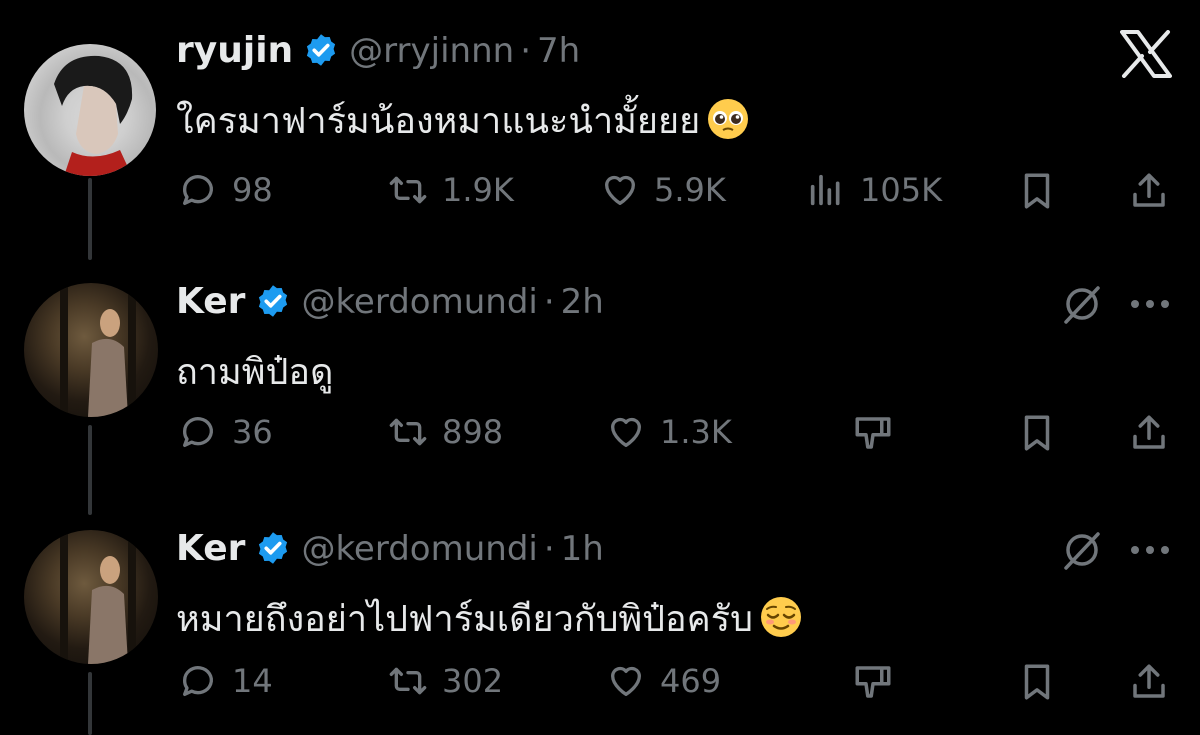 This screenshot has height=735, width=1200. I want to click on tweet-actions: 98 1.9K 5.9K 105K, so click(688, 195).